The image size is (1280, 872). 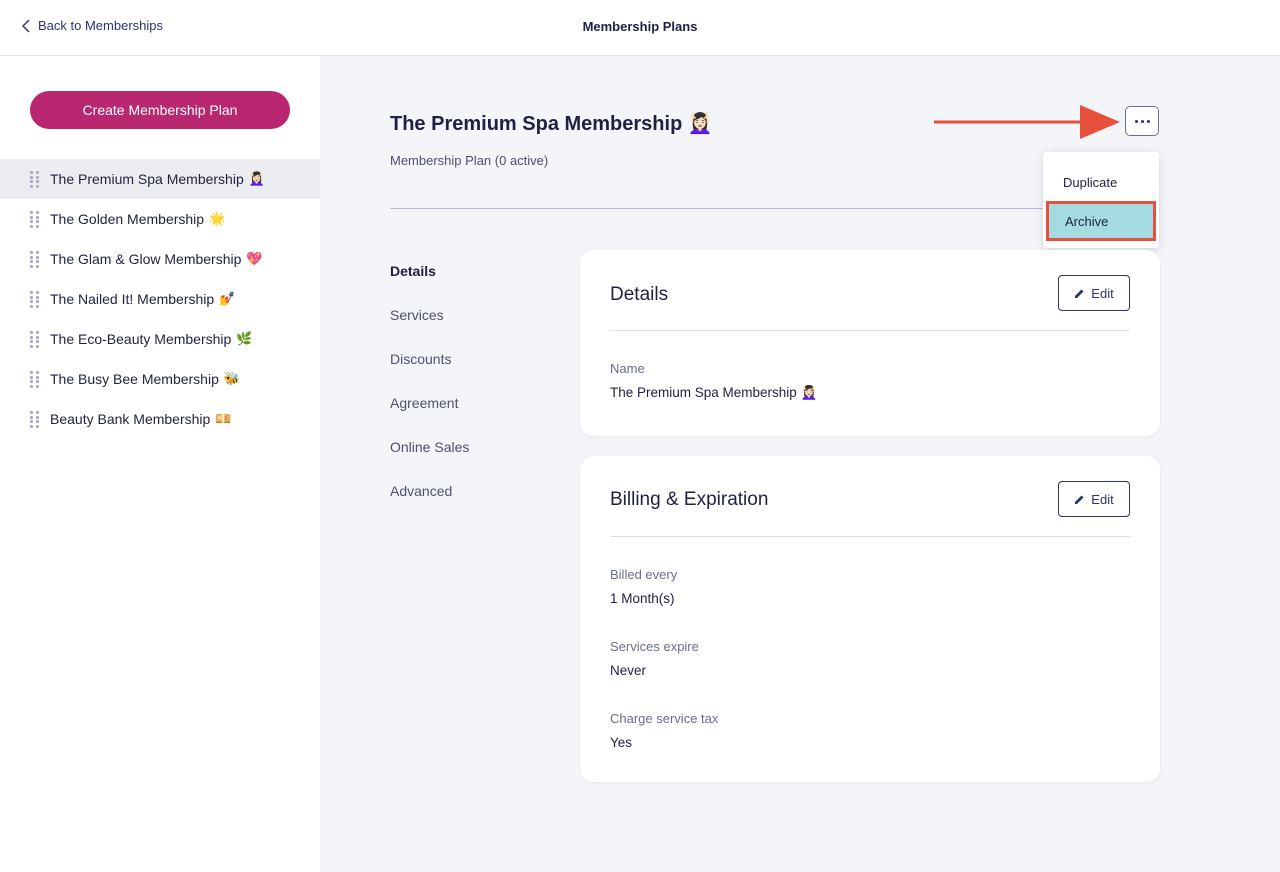 What do you see at coordinates (621, 742) in the screenshot?
I see `field-value: Yes` at bounding box center [621, 742].